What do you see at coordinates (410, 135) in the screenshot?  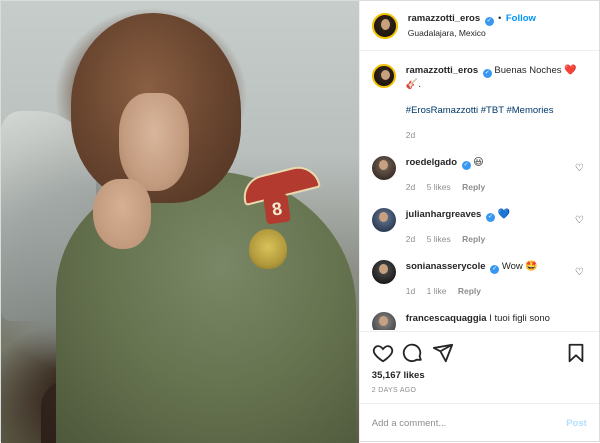 I see `caption-time: 2d` at bounding box center [410, 135].